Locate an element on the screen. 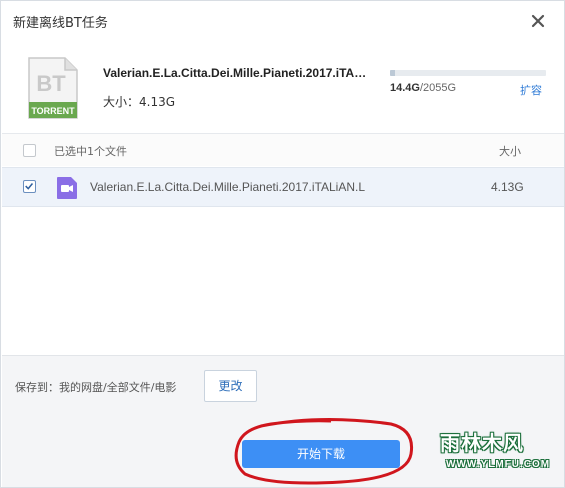  bt-torrent-icon: BT TORRENT is located at coordinates (53, 88).